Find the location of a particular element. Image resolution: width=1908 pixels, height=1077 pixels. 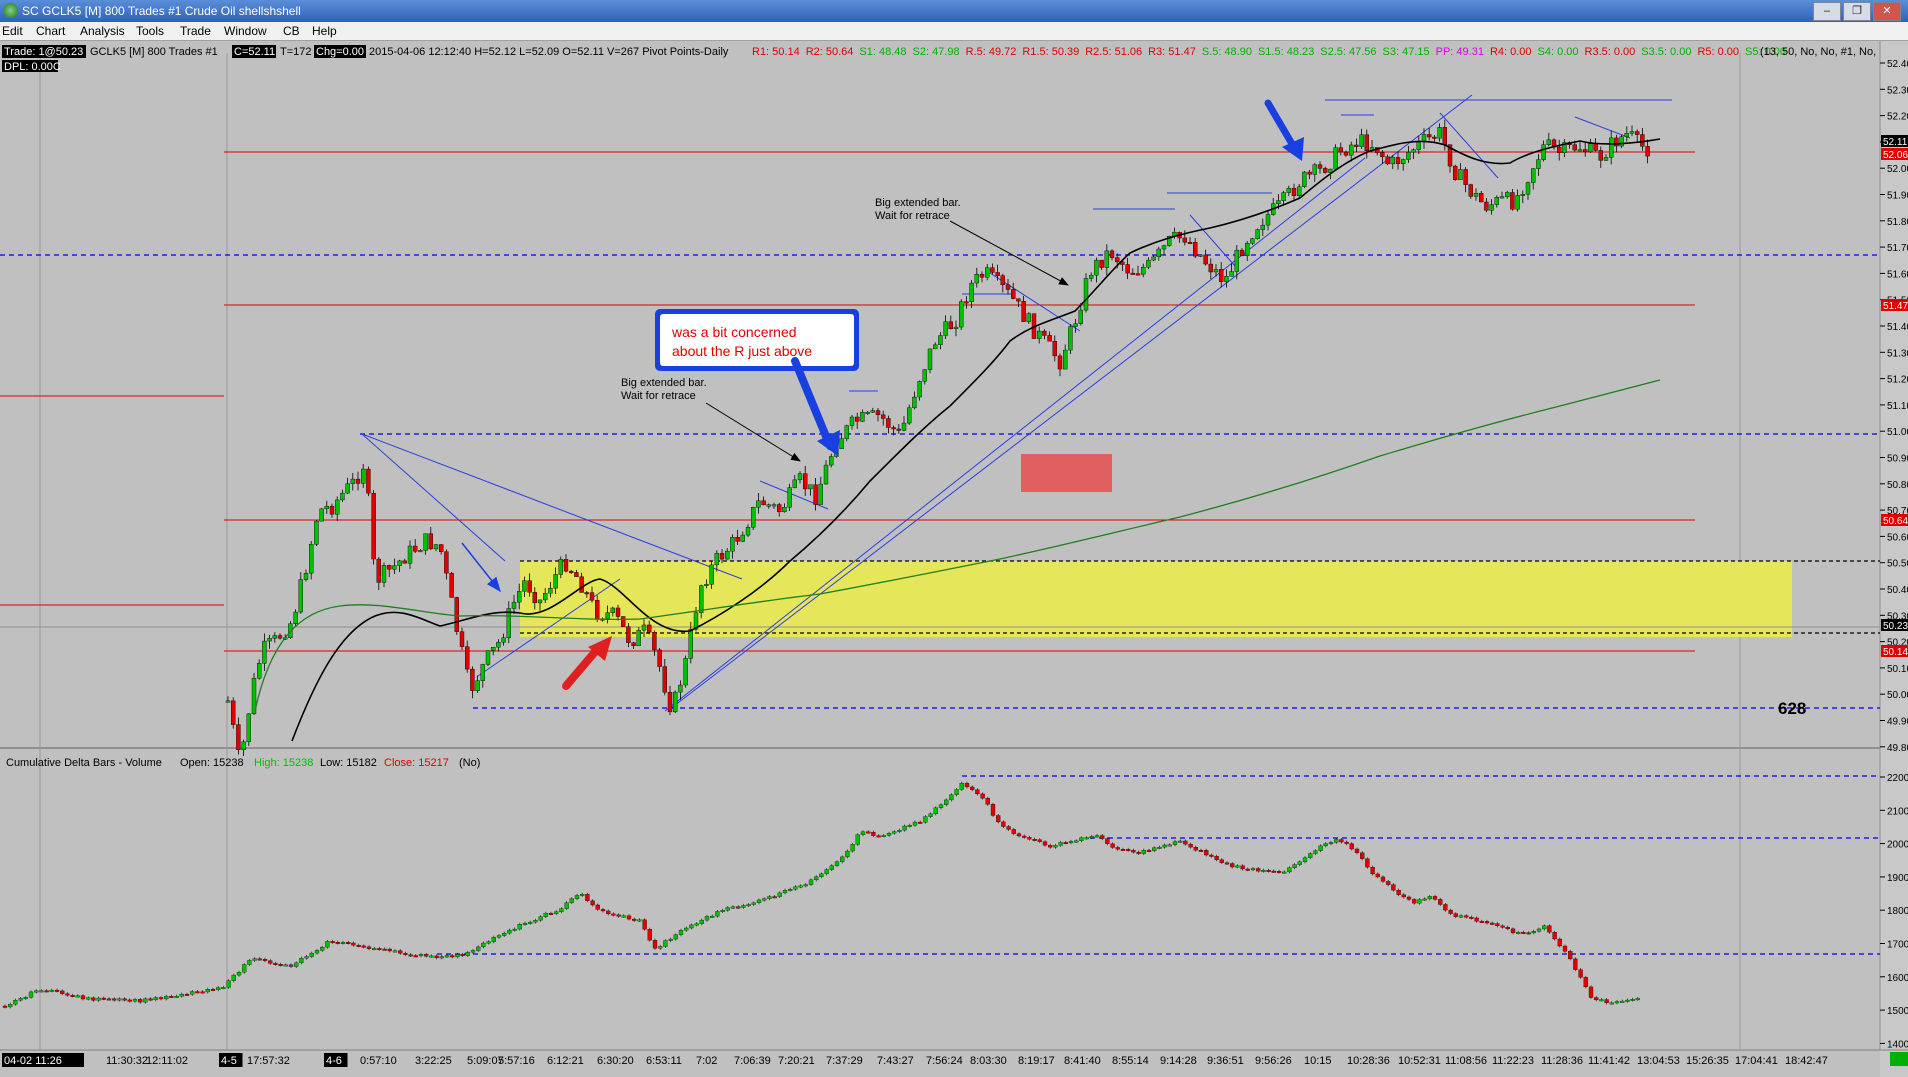

minimize-button: – is located at coordinates (1827, 11).